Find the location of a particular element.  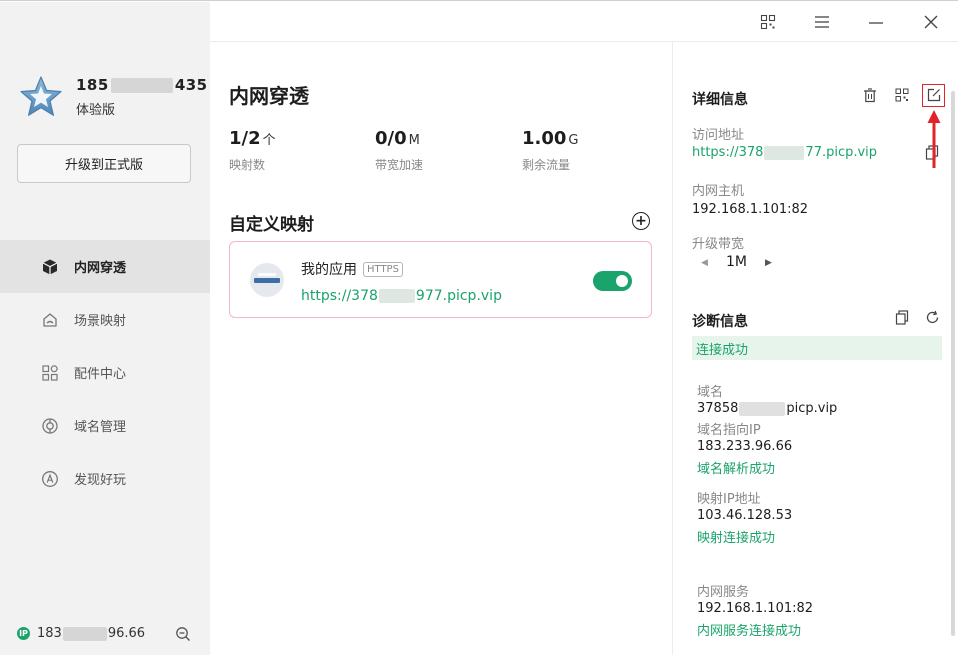

user-name: 185 435 is located at coordinates (142, 85).